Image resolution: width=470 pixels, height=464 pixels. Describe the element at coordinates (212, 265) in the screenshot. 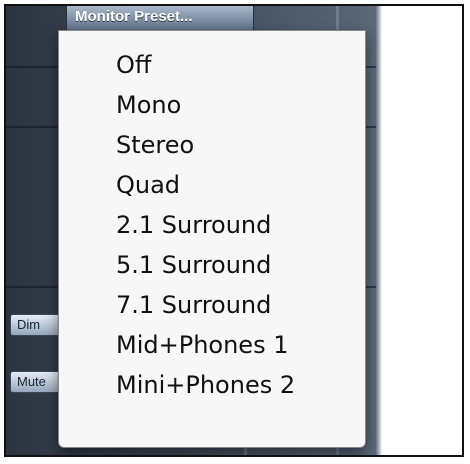

I see `menu-item-5-1-surround: 5.1 Surround` at that location.